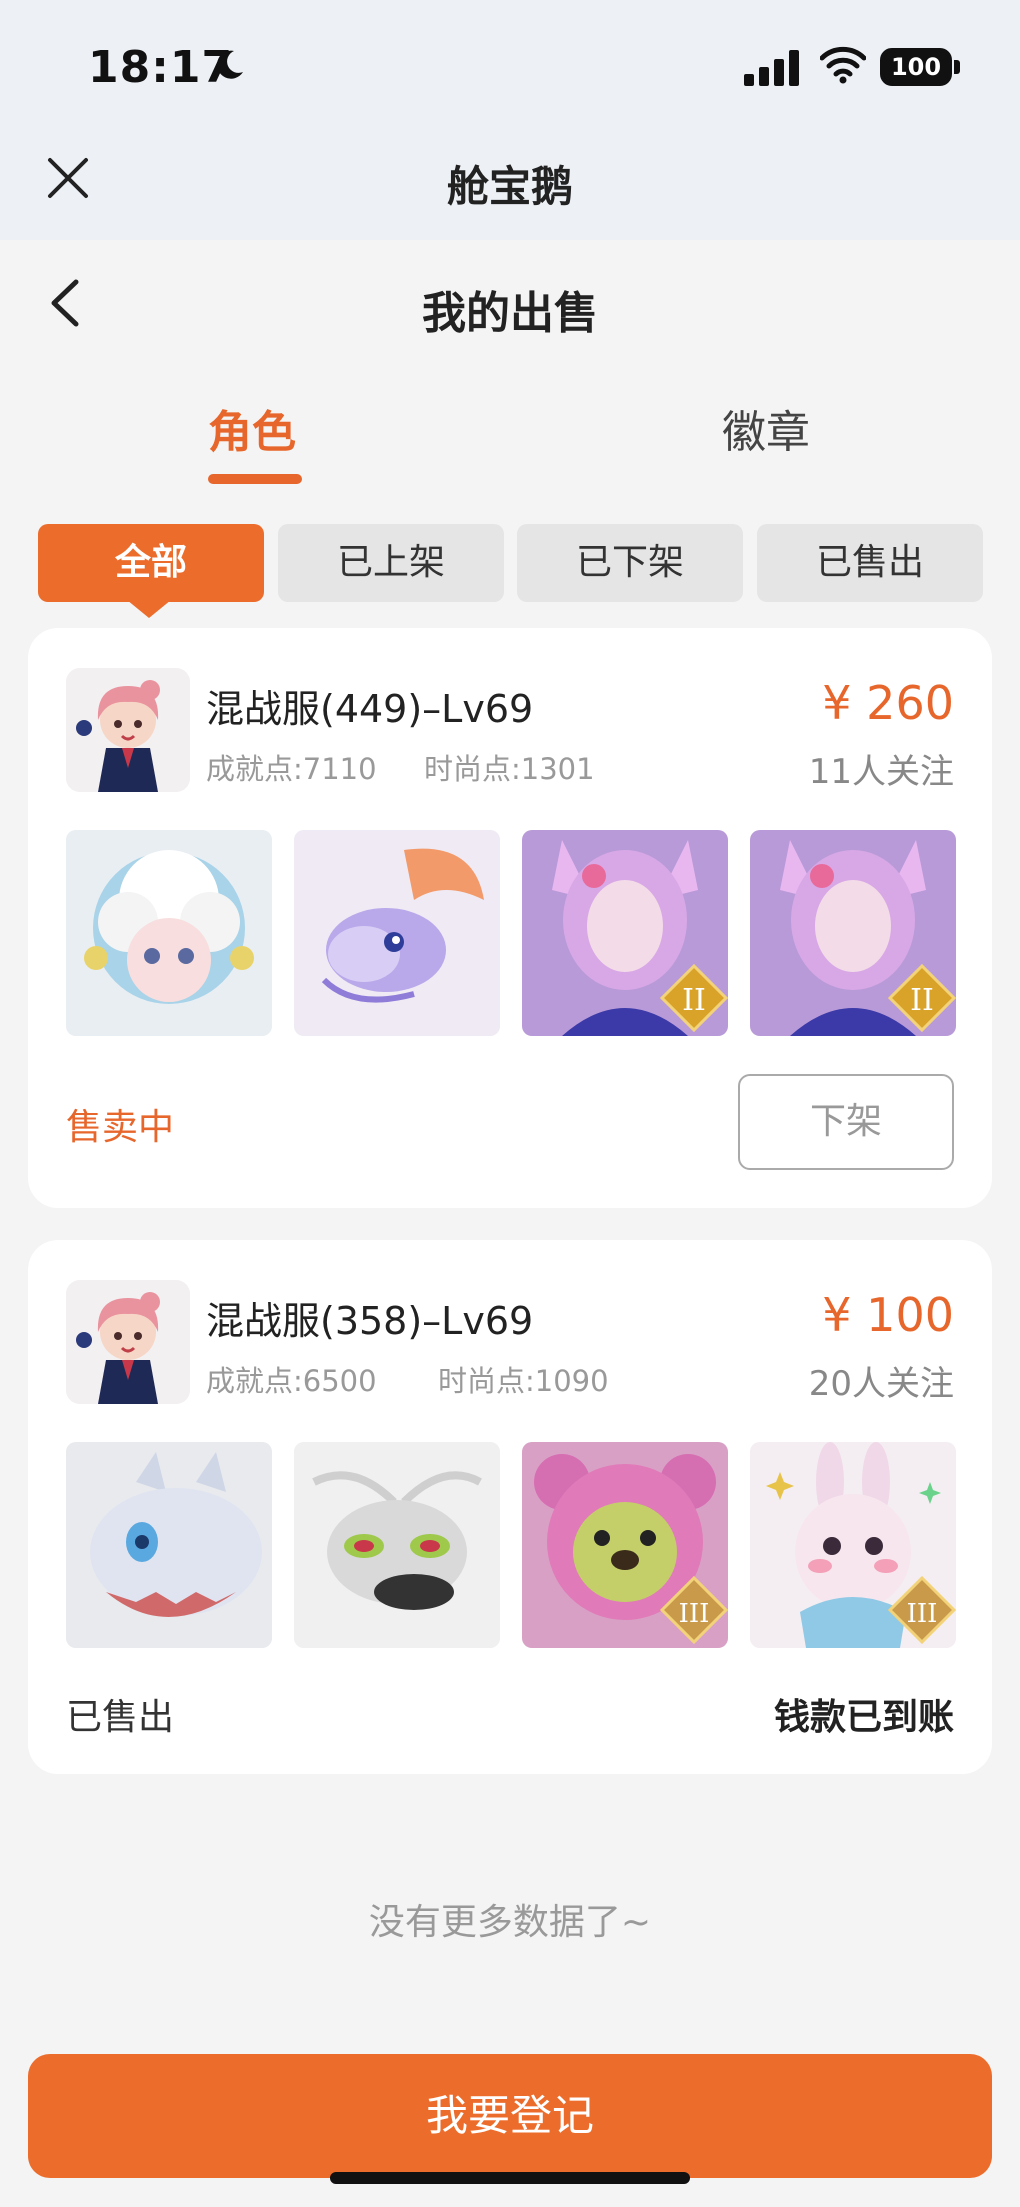  Describe the element at coordinates (870, 563) in the screenshot. I see `filter-sold: 已售出` at that location.